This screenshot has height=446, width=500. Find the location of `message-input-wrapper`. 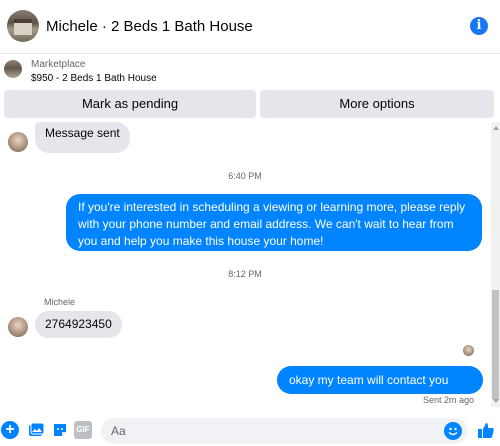

message-input-wrapper is located at coordinates (284, 431).